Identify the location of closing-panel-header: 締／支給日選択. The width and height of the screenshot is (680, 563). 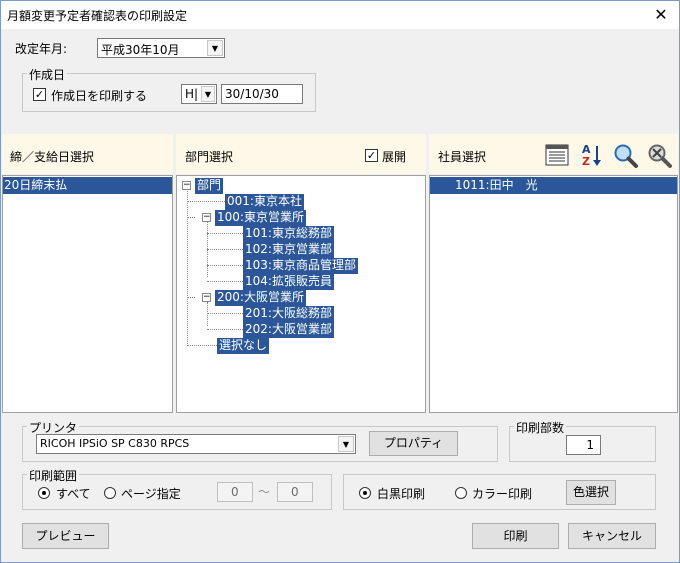
(87, 154).